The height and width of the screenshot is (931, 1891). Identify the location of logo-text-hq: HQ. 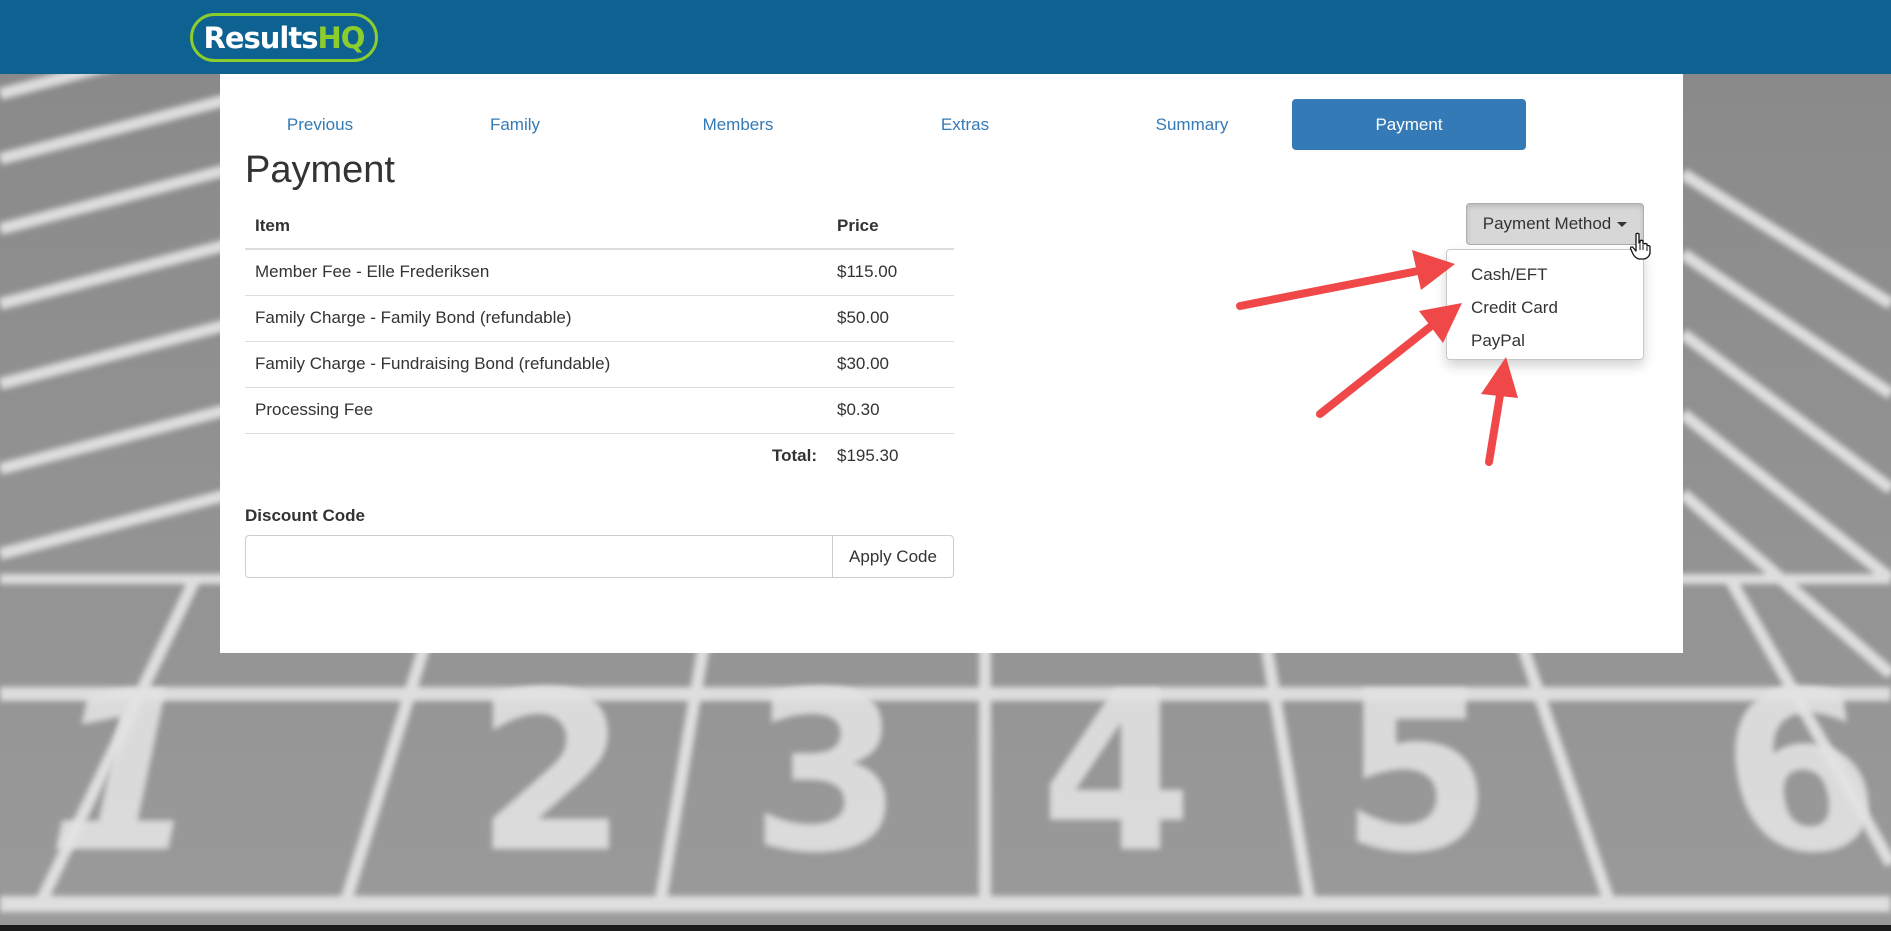
(341, 37).